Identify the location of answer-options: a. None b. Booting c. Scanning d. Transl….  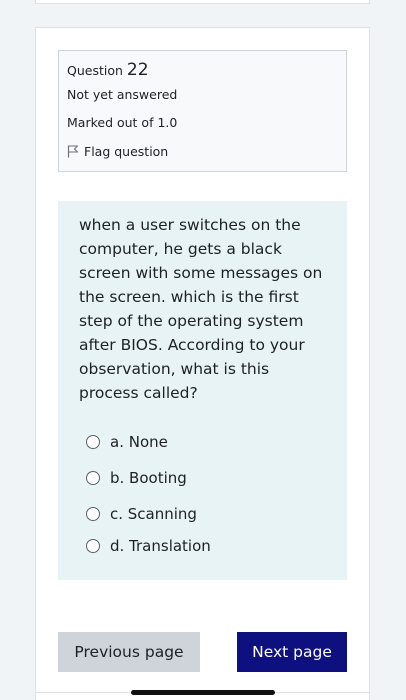
(206, 494).